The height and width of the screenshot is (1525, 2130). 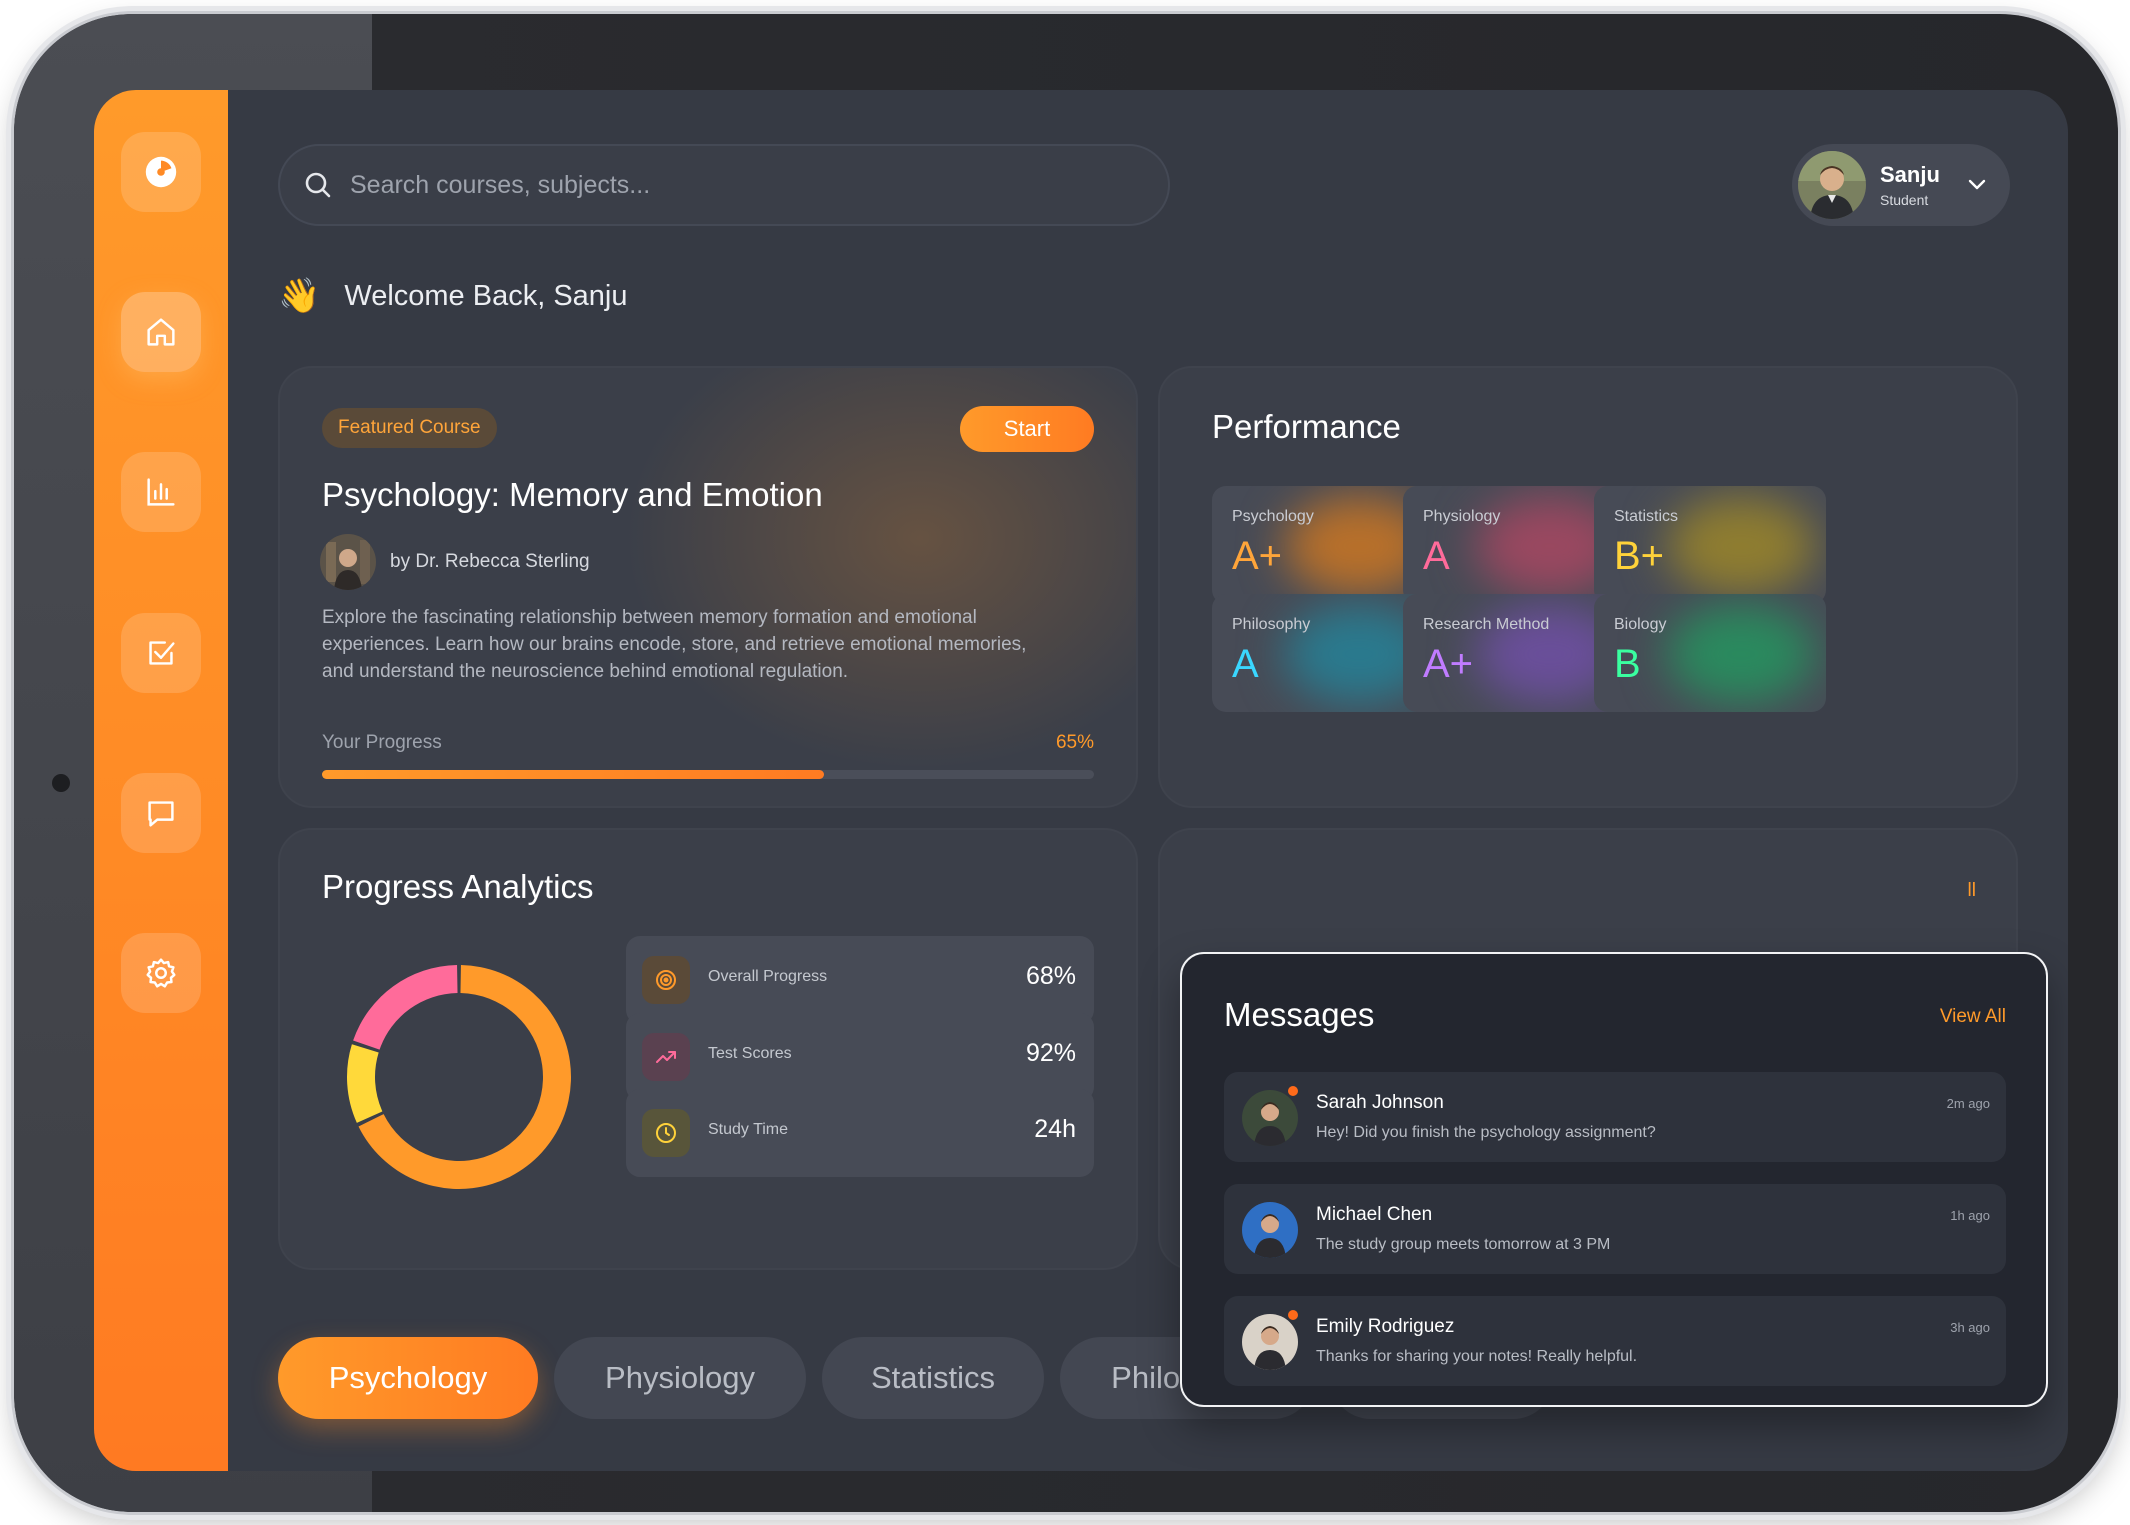 I want to click on welcome-header: 👋 Welcome Back, Sanju, so click(x=453, y=296).